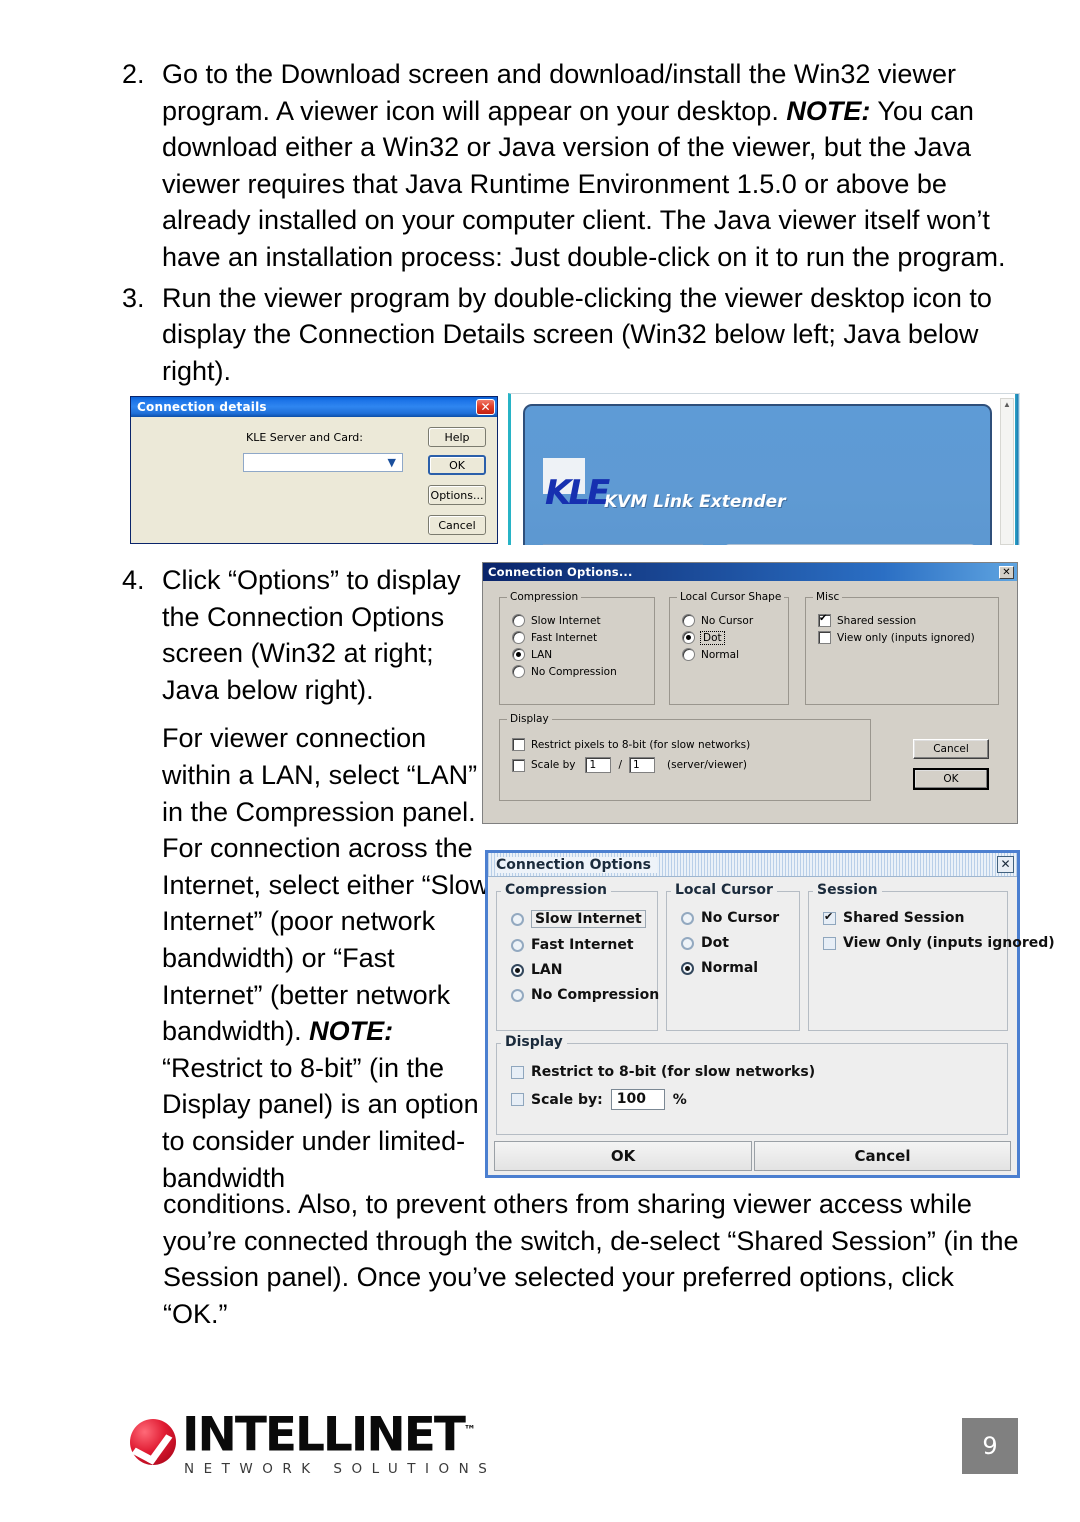 The height and width of the screenshot is (1522, 1080). I want to click on scroll-up-arrow-icon: ▲, so click(1007, 405).